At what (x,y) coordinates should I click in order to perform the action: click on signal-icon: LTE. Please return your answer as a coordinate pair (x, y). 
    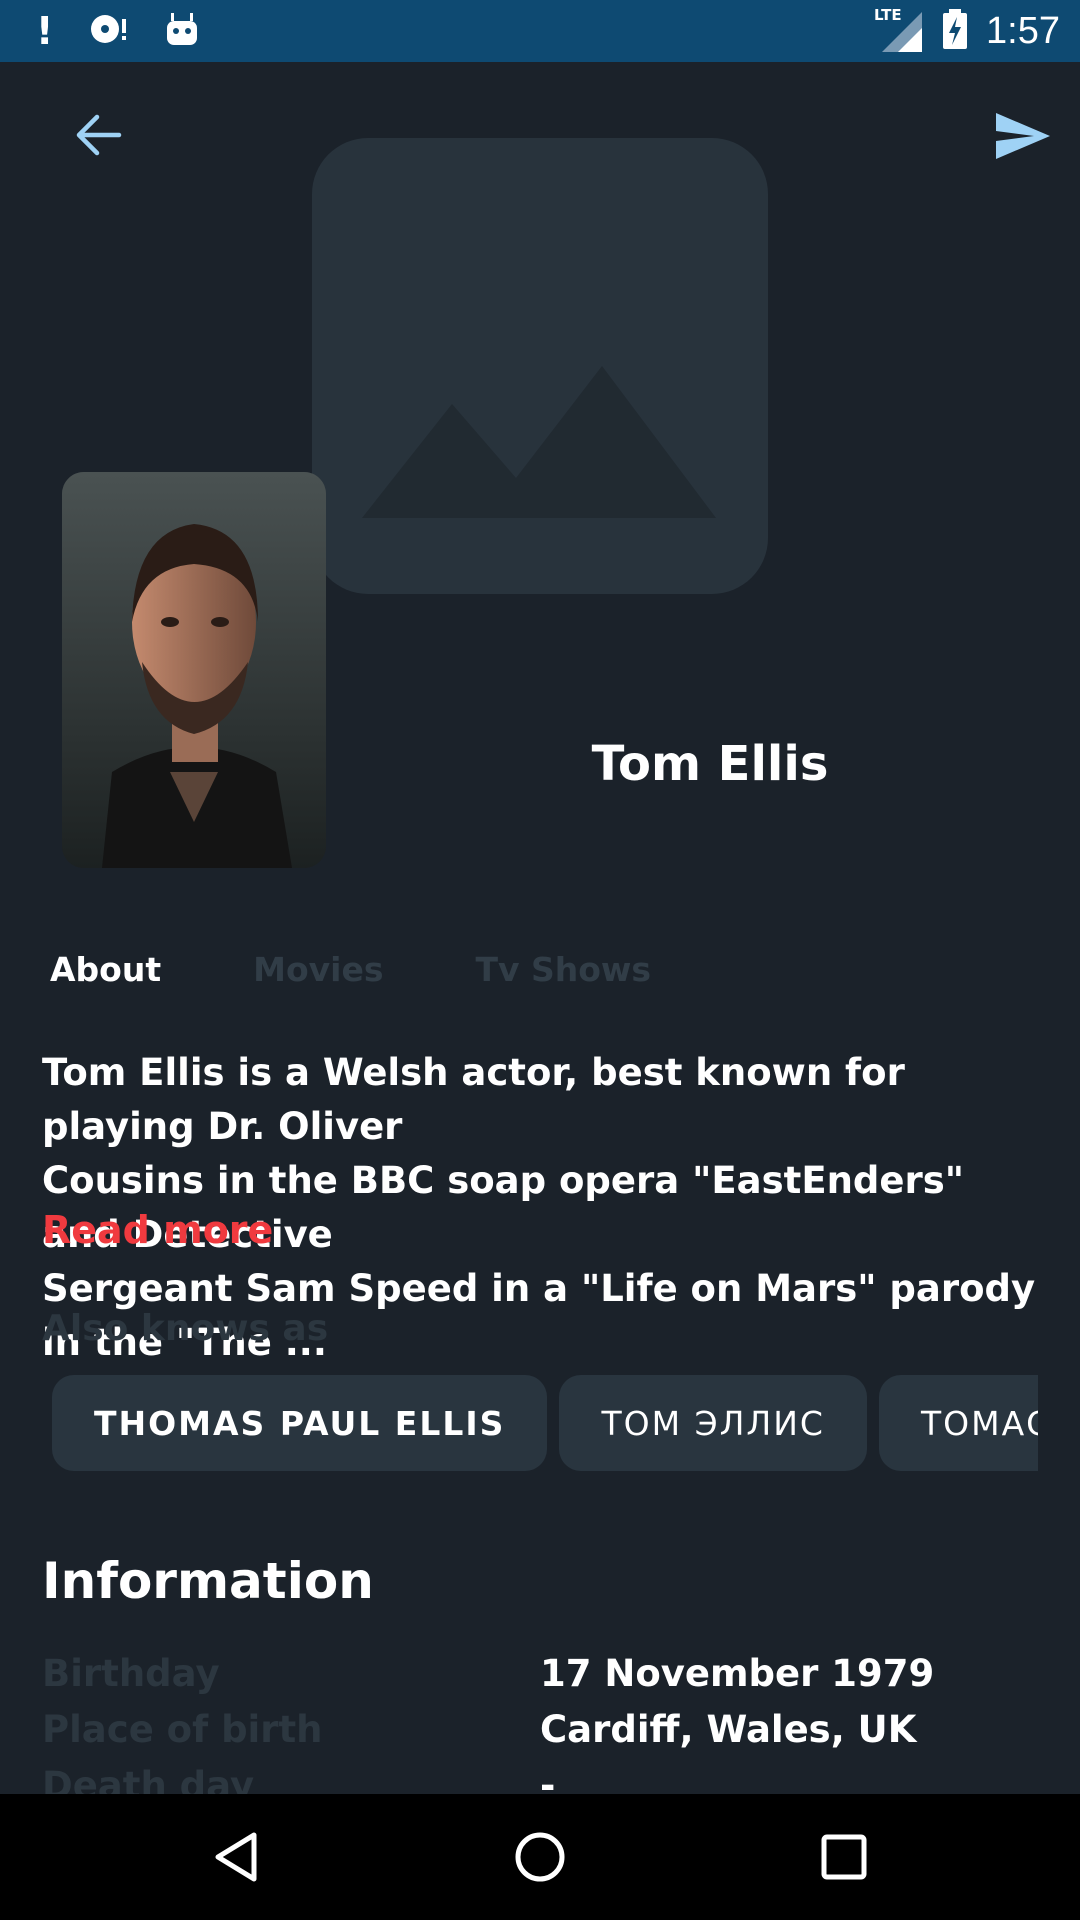
    Looking at the image, I should click on (899, 30).